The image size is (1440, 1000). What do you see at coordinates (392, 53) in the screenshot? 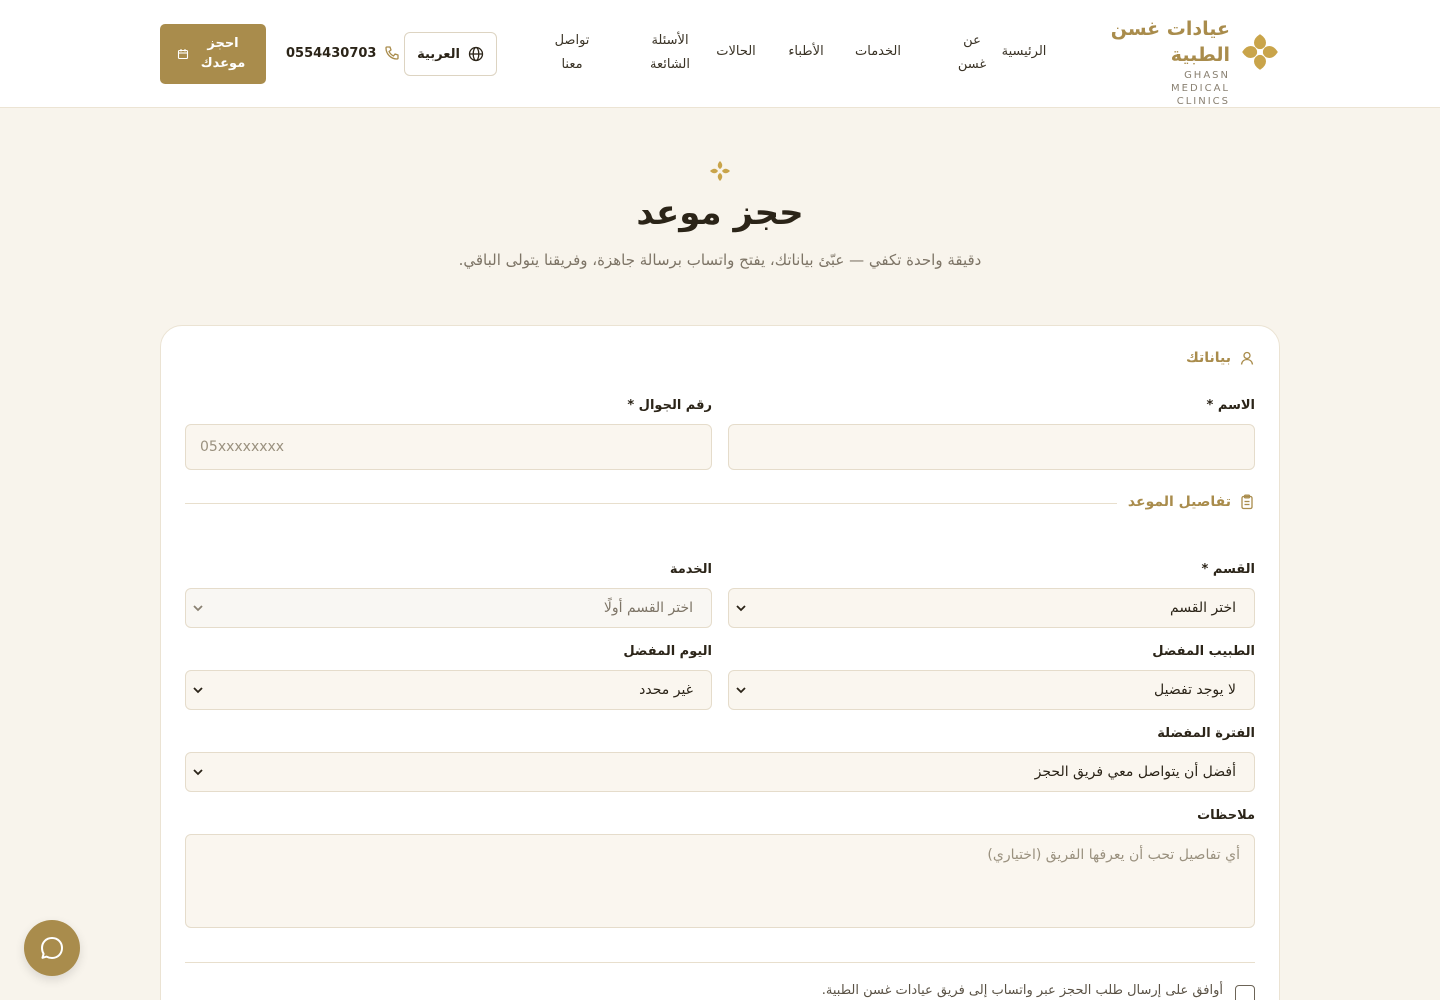
I see `phone-icon` at bounding box center [392, 53].